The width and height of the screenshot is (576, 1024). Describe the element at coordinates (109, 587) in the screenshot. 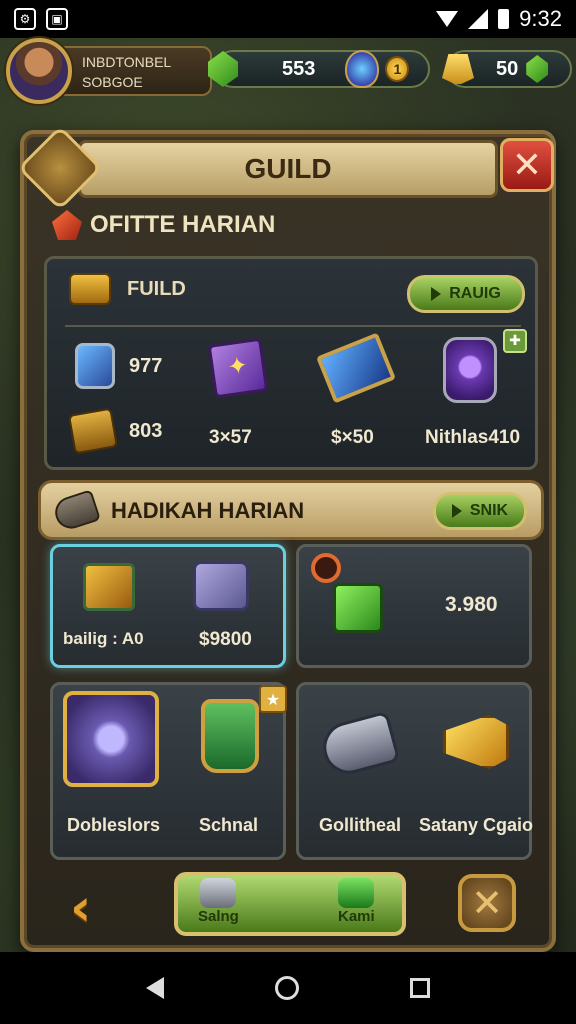

I see `gold-crate-icon` at that location.